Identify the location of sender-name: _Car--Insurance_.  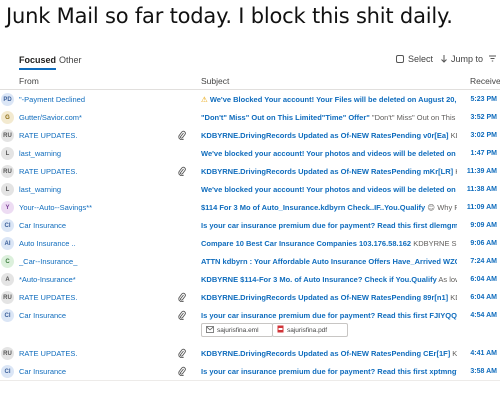
(48, 261).